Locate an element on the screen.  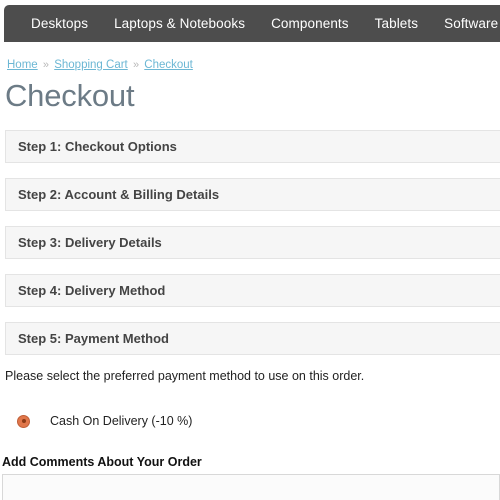
nav-item-laptops-notebooks: Laptops & Notebooks is located at coordinates (179, 23).